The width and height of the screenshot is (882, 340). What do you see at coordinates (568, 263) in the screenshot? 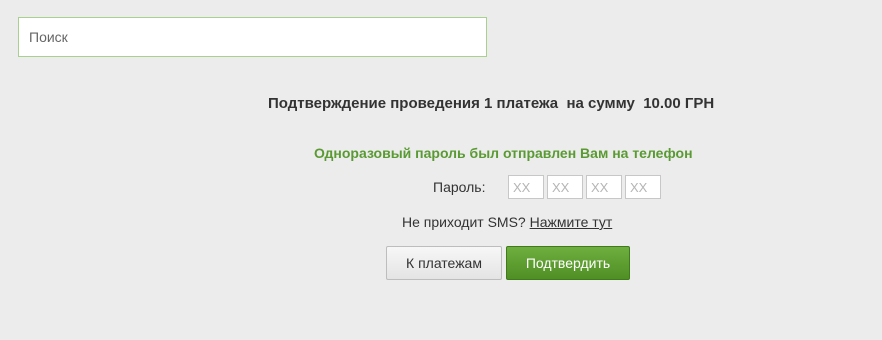
I see `confirm-button: Подтвердить` at bounding box center [568, 263].